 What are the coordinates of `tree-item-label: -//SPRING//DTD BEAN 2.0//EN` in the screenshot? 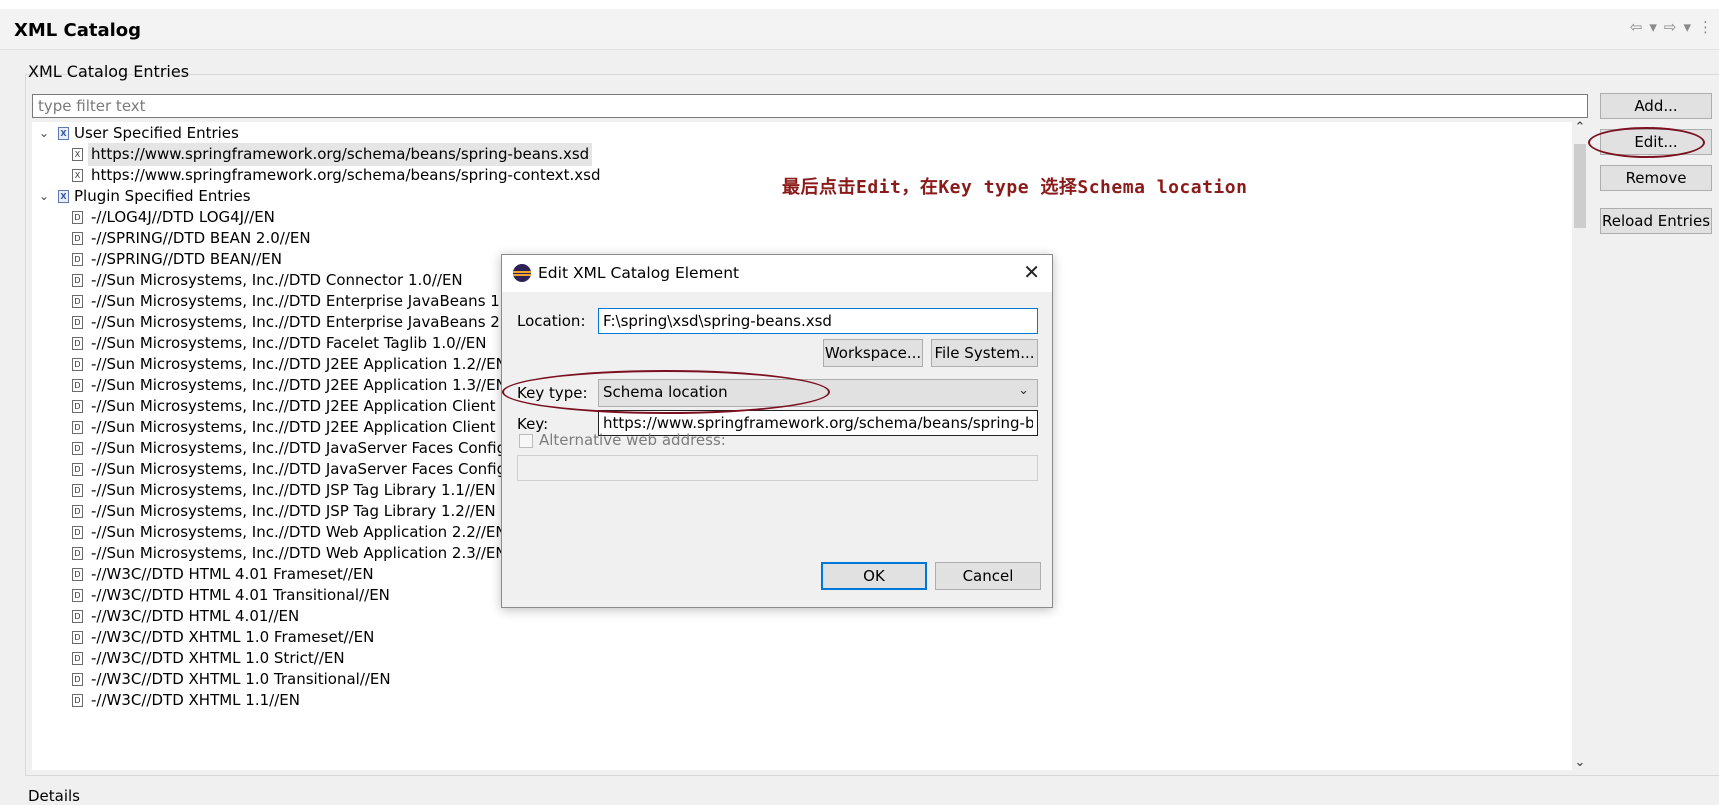 It's located at (201, 238).